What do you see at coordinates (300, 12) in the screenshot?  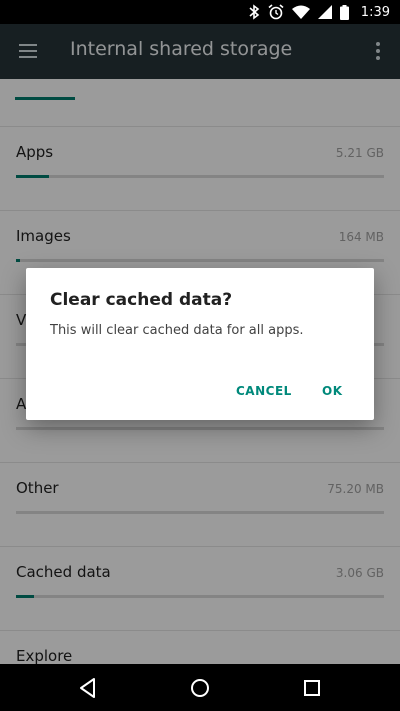 I see `wifi-icon` at bounding box center [300, 12].